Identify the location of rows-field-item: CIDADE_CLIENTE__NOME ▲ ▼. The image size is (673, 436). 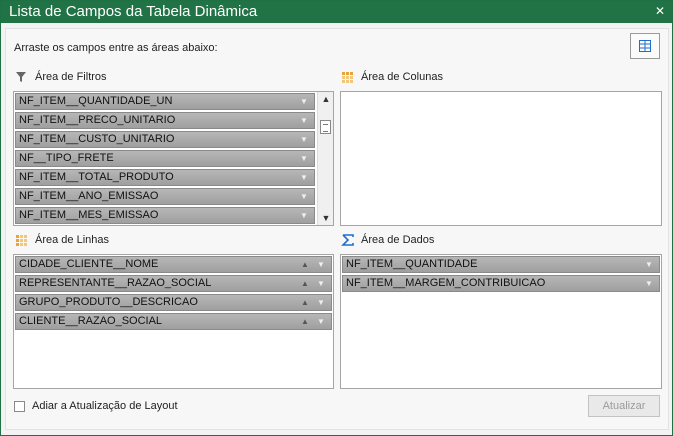
(173, 264).